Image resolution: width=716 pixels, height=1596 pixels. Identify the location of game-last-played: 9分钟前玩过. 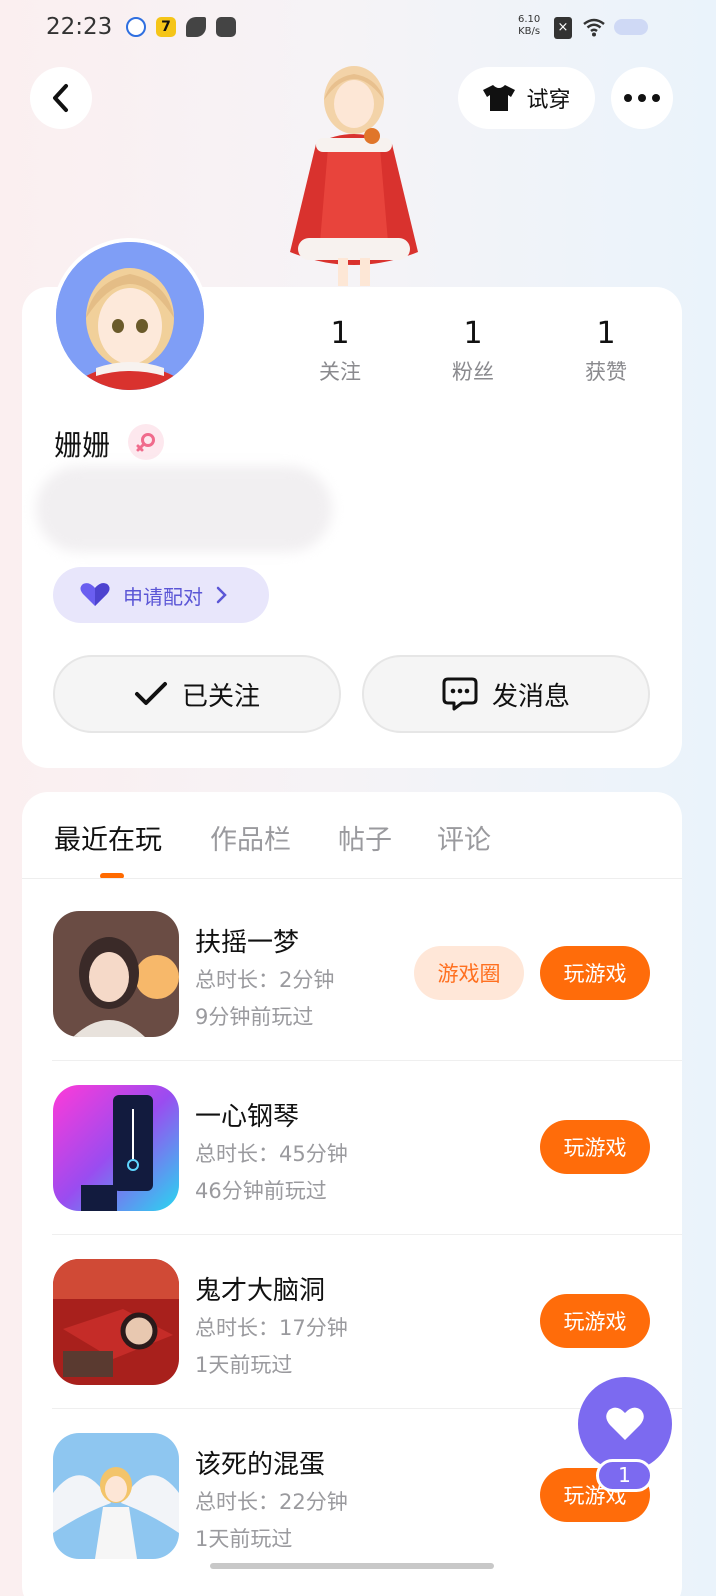
(254, 1017).